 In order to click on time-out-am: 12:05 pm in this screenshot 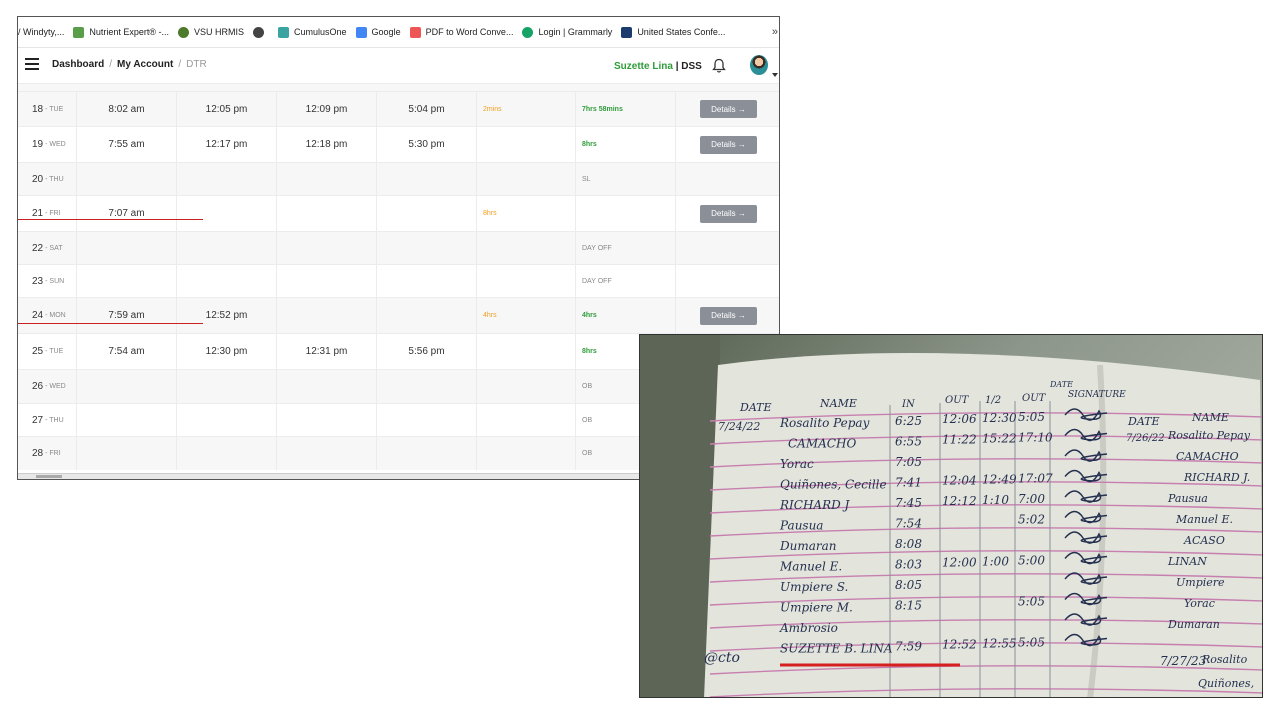, I will do `click(226, 109)`.